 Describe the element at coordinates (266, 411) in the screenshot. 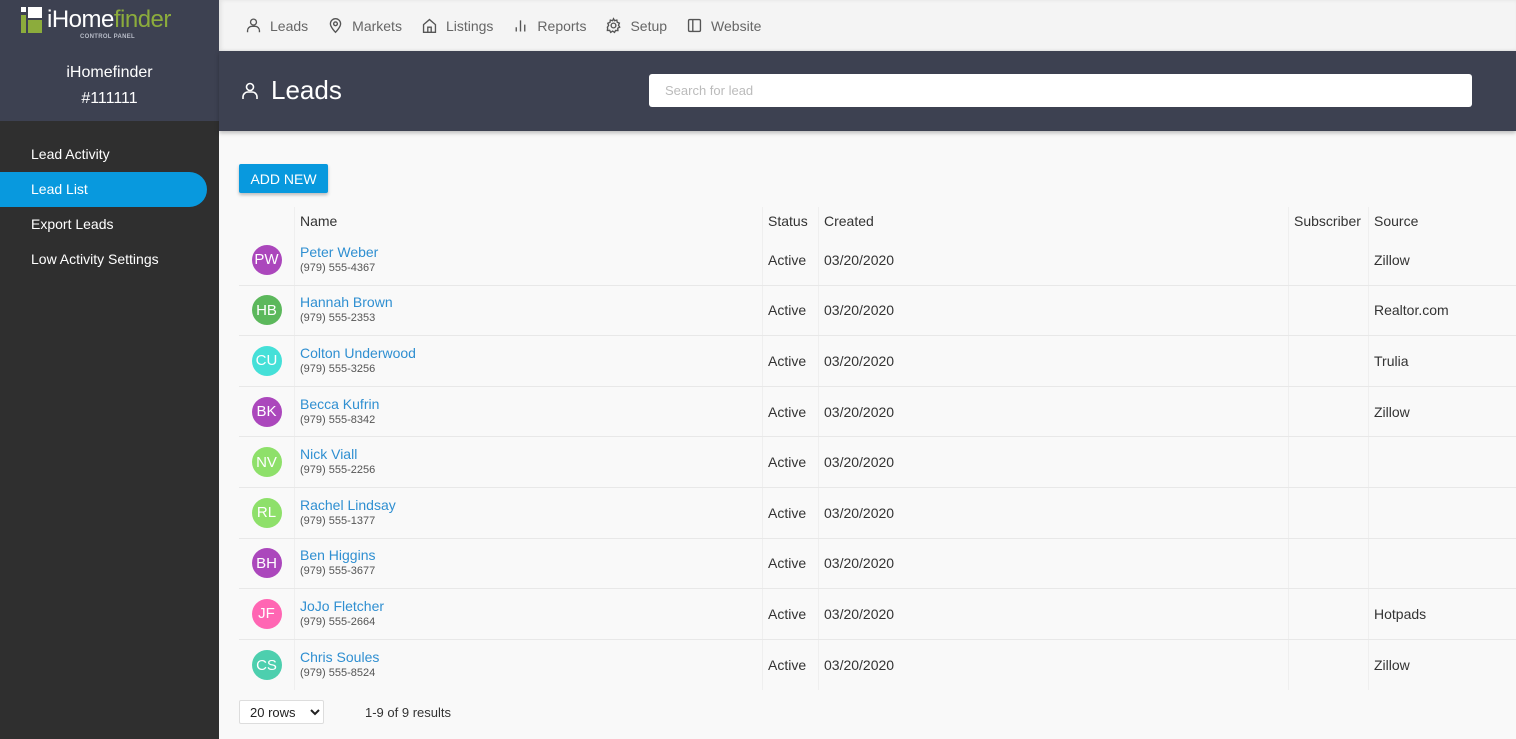

I see `avatar: BK` at that location.